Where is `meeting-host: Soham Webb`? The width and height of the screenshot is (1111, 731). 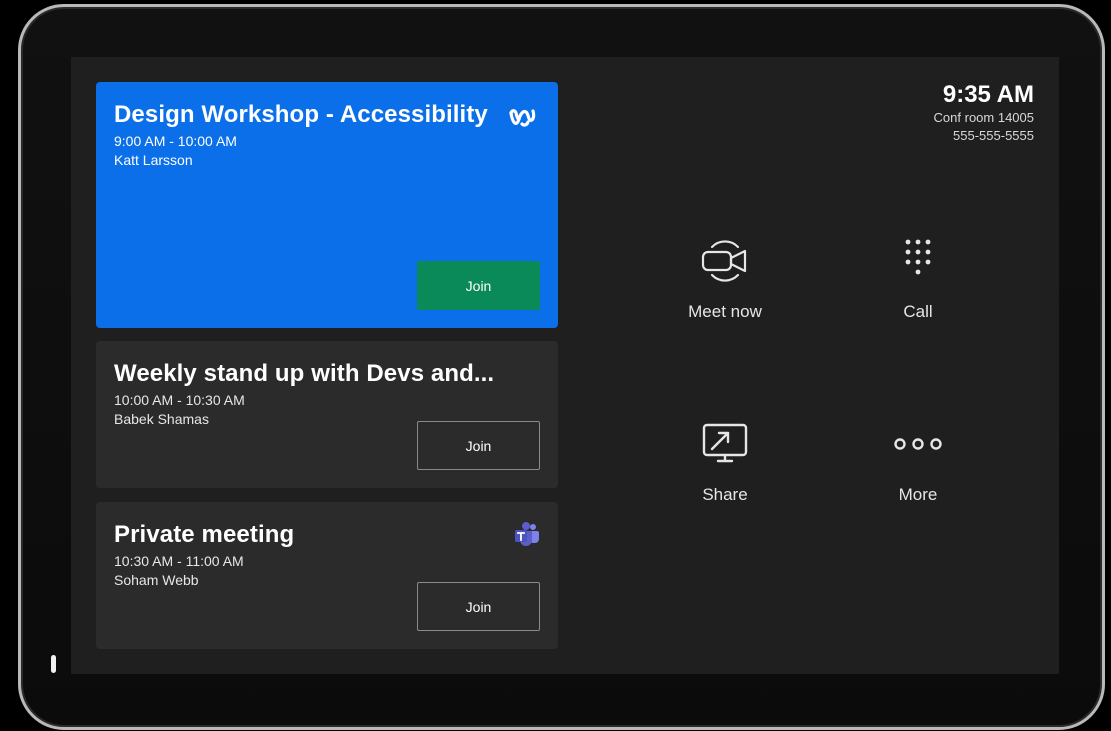 meeting-host: Soham Webb is located at coordinates (156, 580).